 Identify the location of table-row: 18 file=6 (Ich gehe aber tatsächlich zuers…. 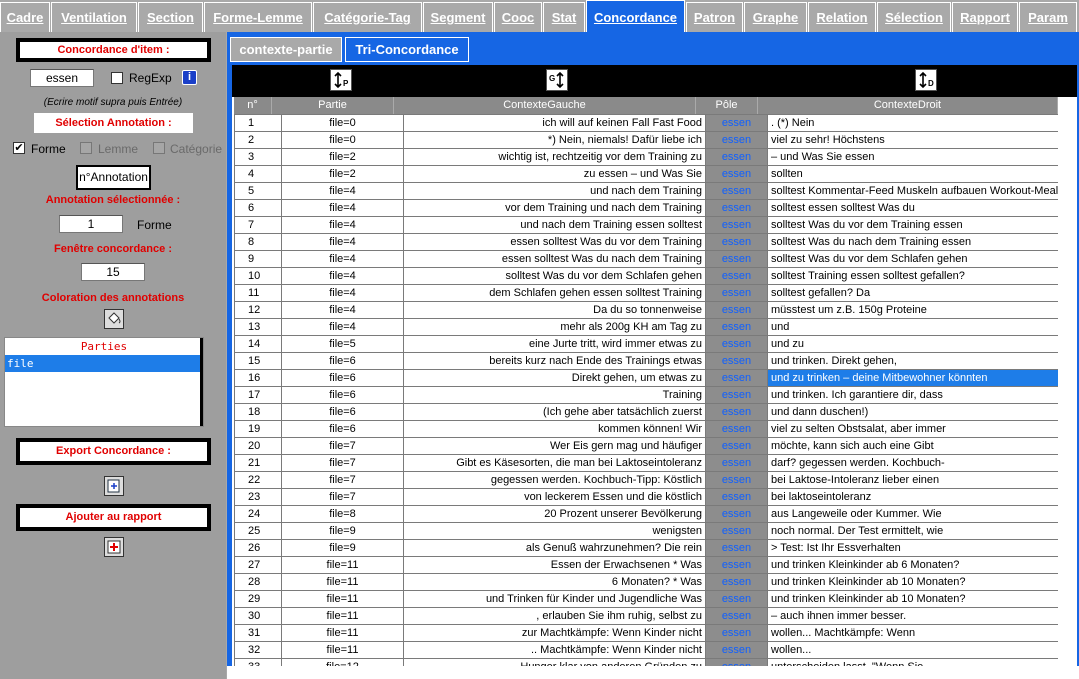
(651, 412).